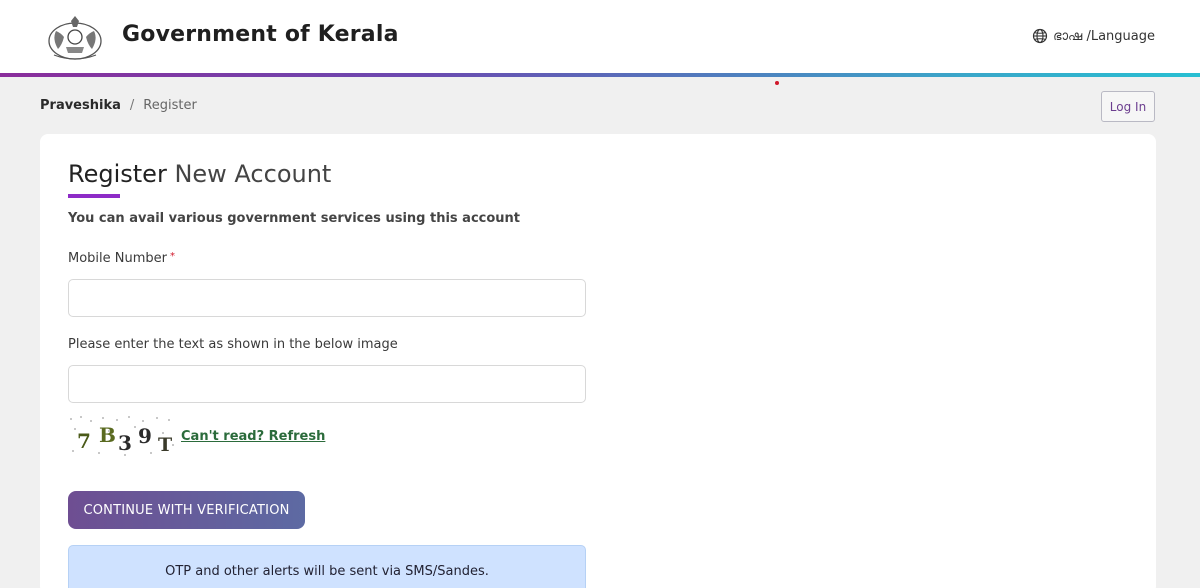 The image size is (1200, 588). Describe the element at coordinates (125, 443) in the screenshot. I see `captcha-char-3: 3` at that location.